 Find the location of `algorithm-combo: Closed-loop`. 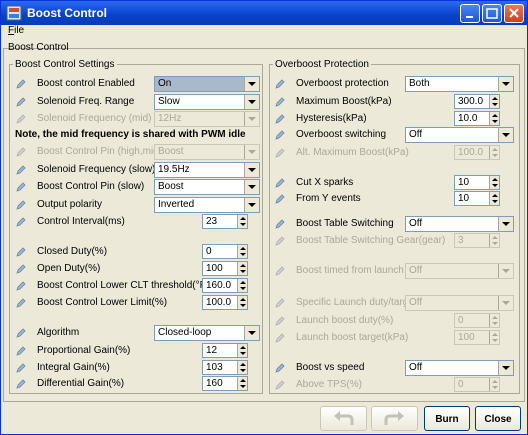

algorithm-combo: Closed-loop is located at coordinates (207, 333).